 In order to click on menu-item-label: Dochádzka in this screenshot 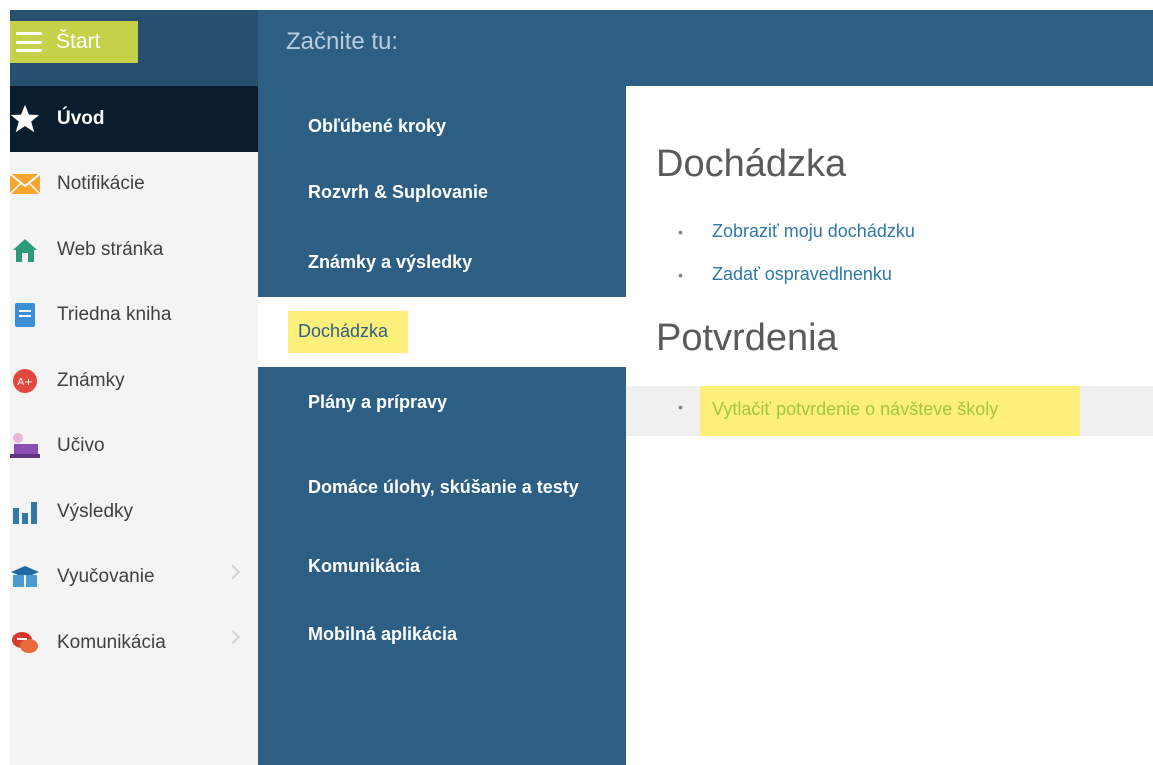, I will do `click(348, 332)`.